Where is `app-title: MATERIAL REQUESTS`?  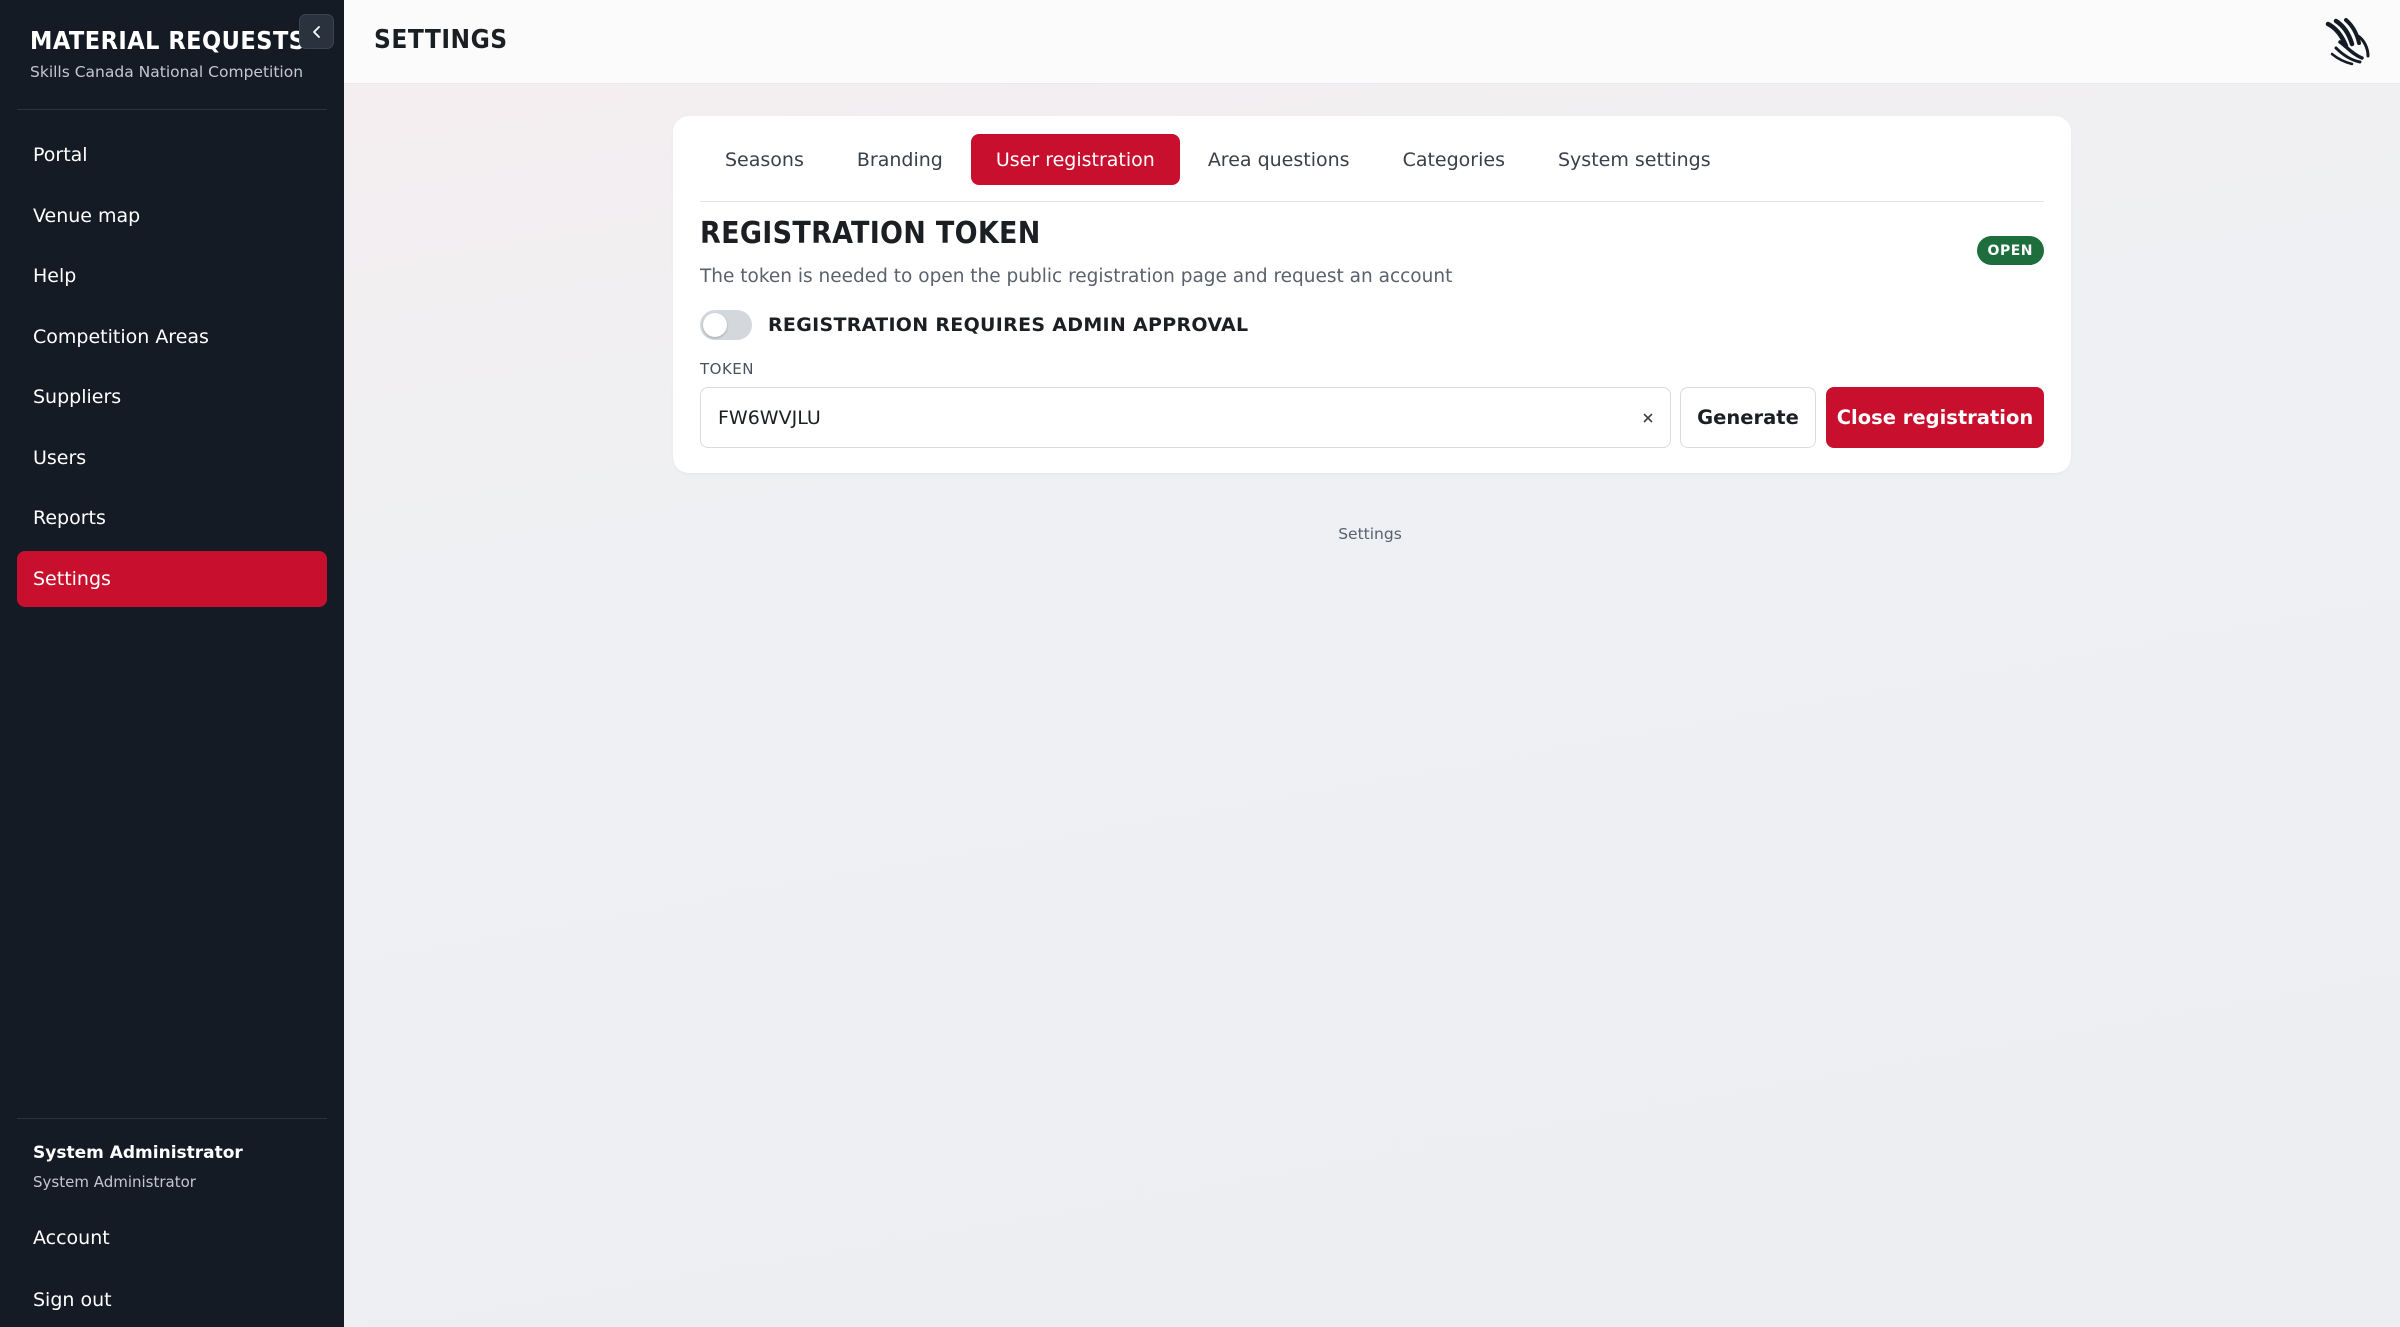 app-title: MATERIAL REQUESTS is located at coordinates (168, 40).